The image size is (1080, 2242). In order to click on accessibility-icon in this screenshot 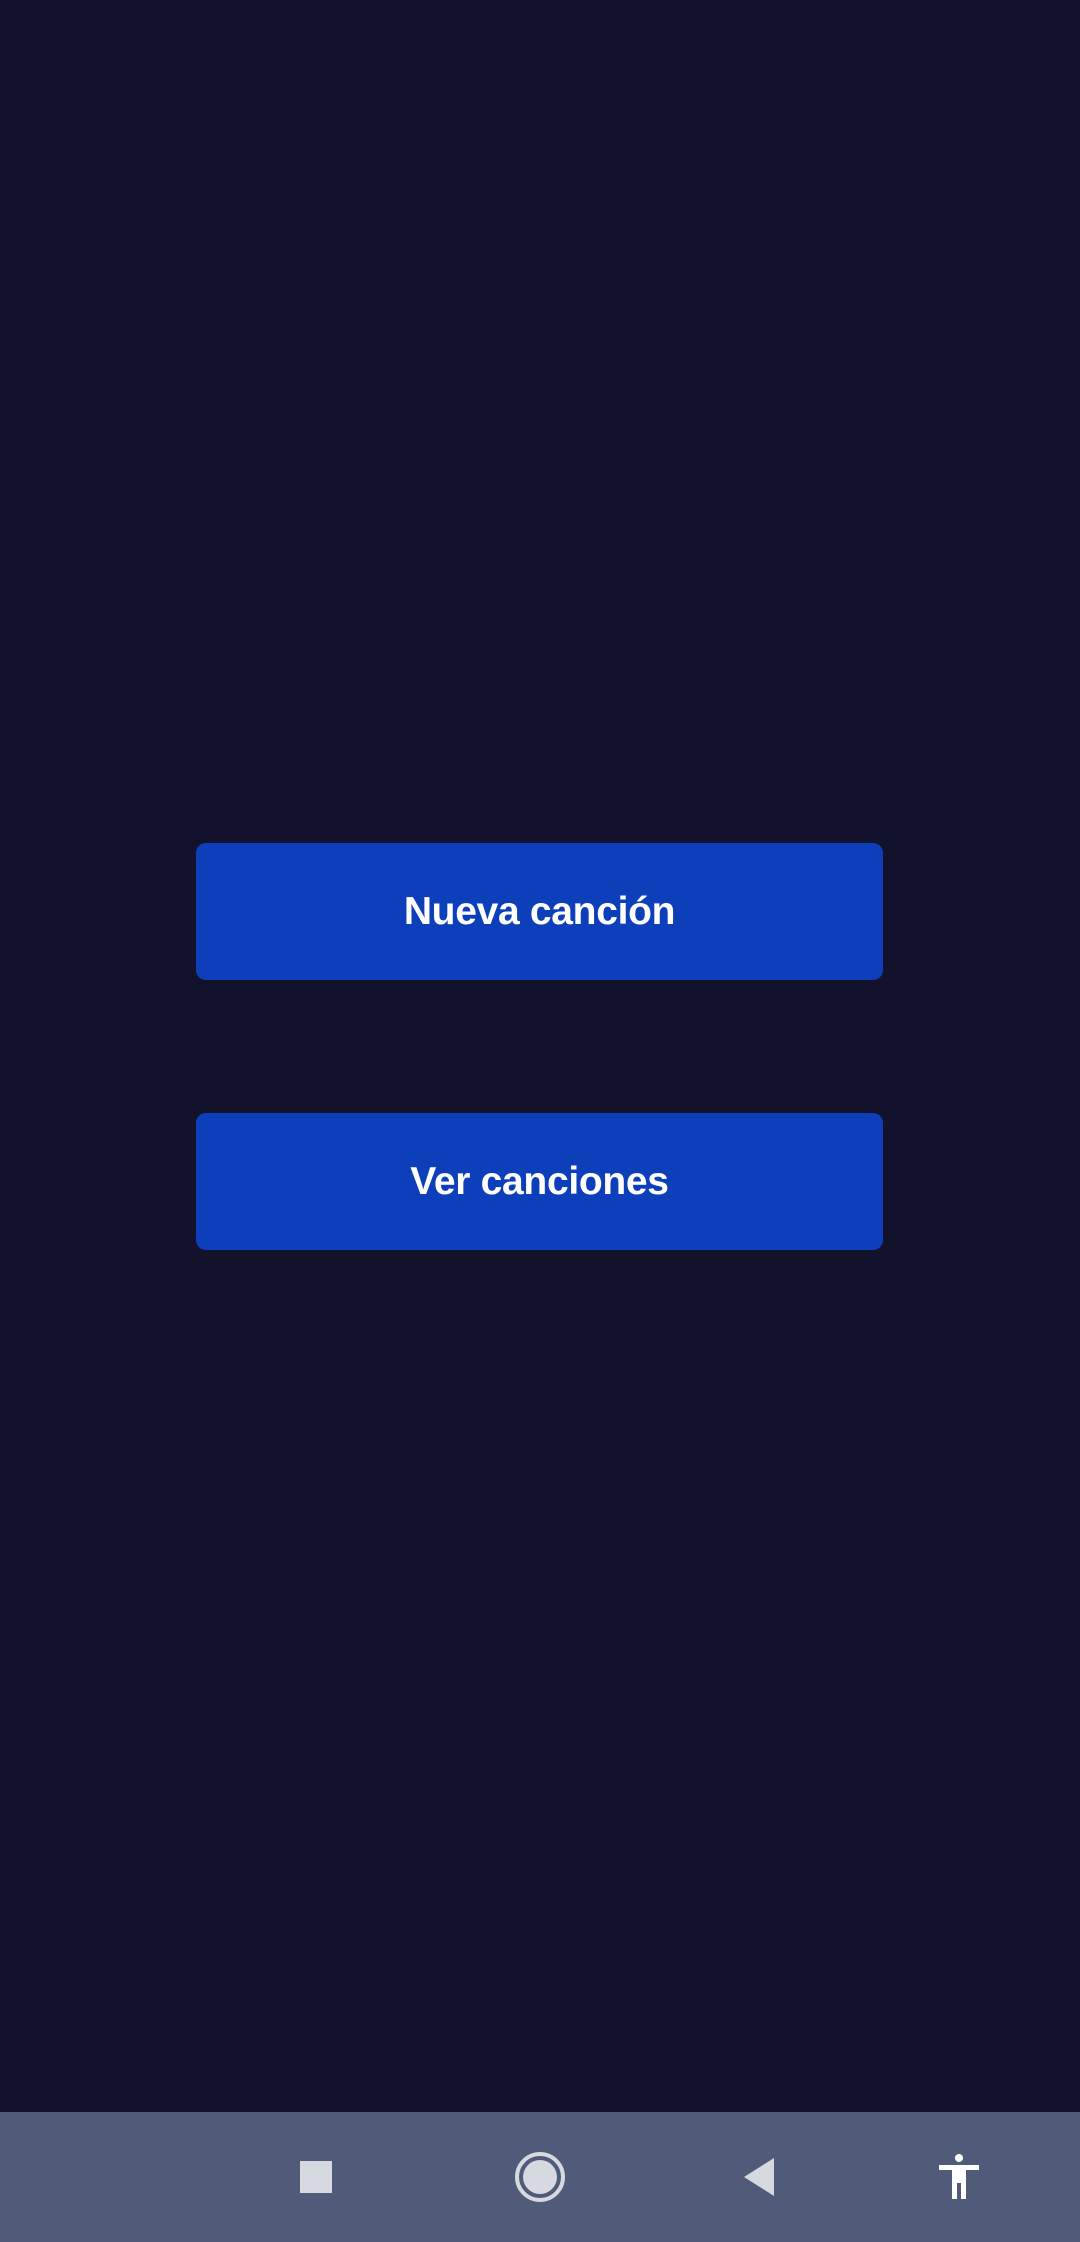, I will do `click(959, 2176)`.